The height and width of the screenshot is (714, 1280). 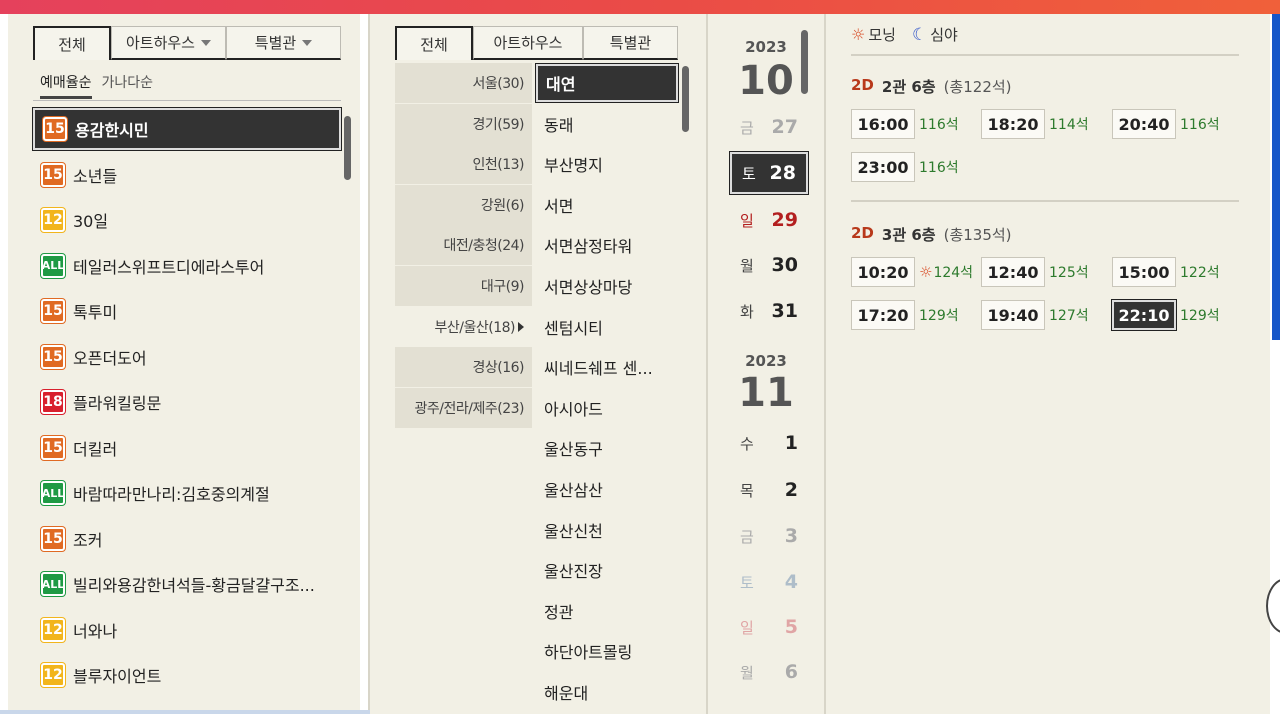 What do you see at coordinates (1144, 124) in the screenshot?
I see `showtime-button: 20:40` at bounding box center [1144, 124].